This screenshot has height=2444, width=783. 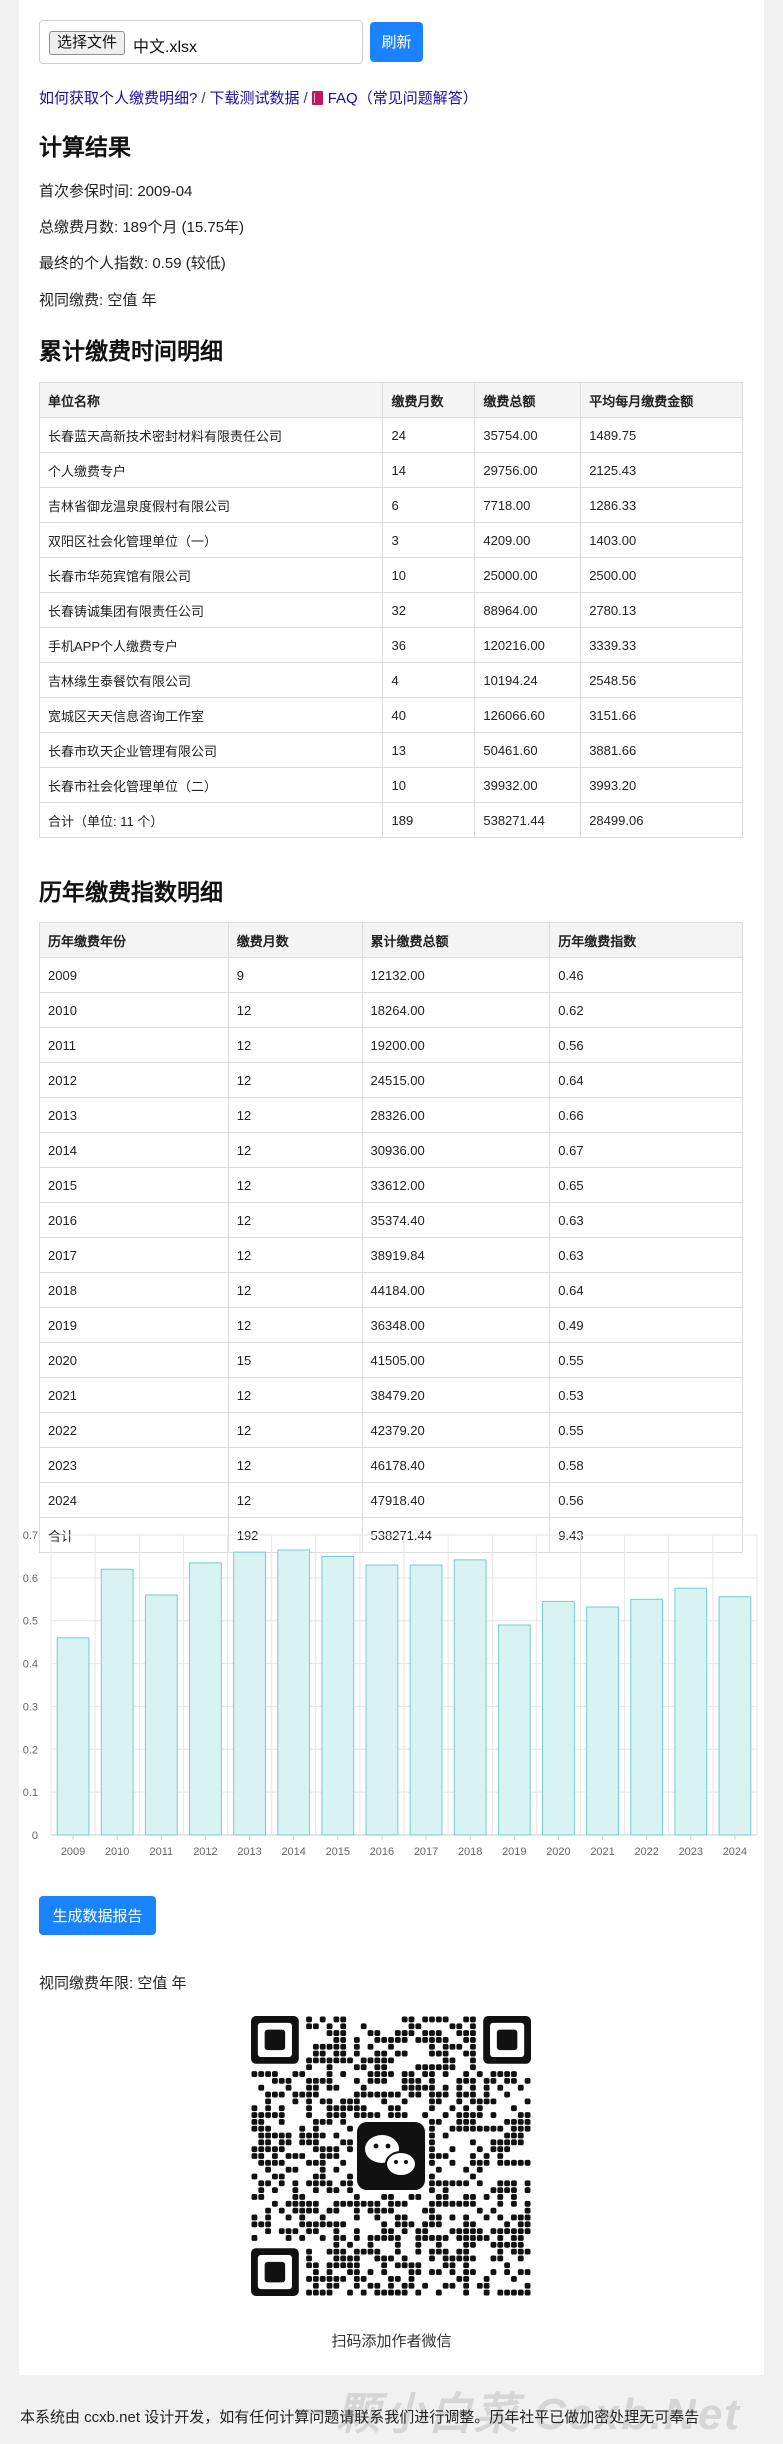 What do you see at coordinates (514, 1852) in the screenshot?
I see `x-tick-label: 2019` at bounding box center [514, 1852].